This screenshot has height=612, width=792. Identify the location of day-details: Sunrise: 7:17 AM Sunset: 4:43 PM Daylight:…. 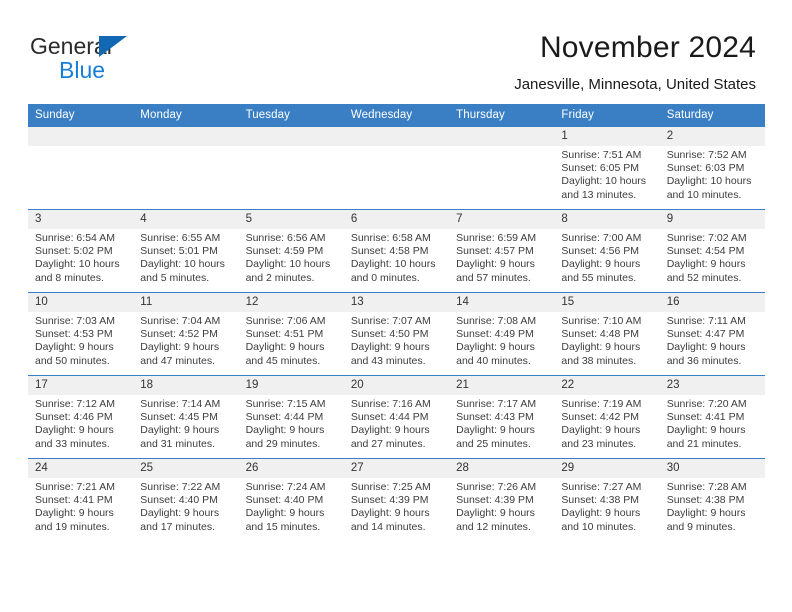
(501, 423).